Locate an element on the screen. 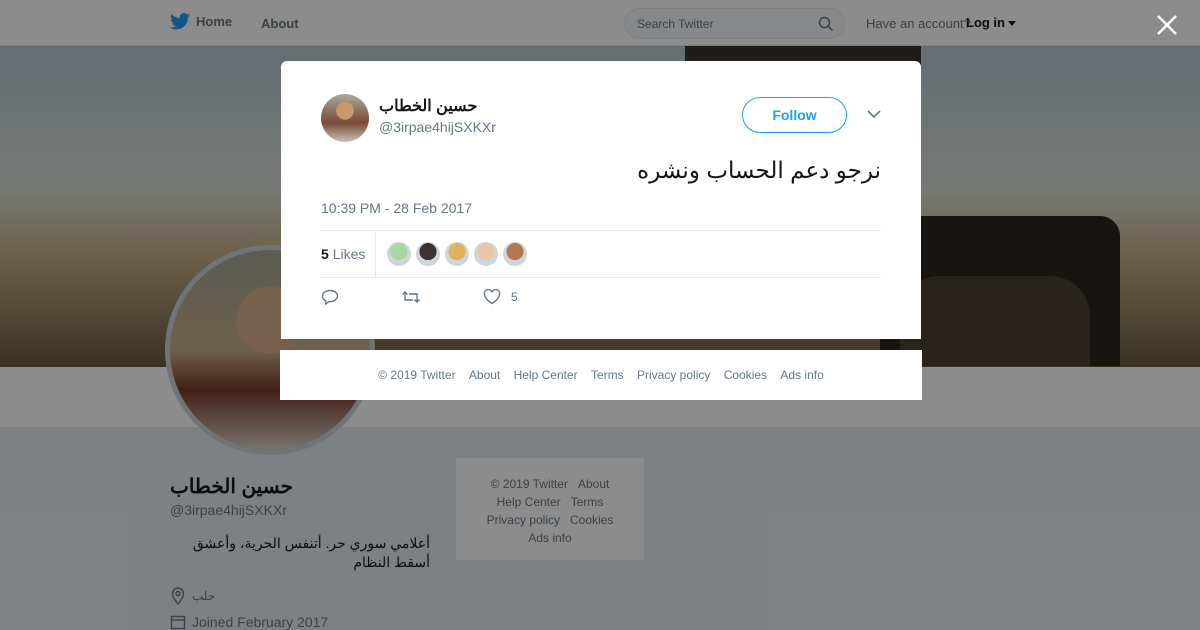  retweet-icon is located at coordinates (411, 297).